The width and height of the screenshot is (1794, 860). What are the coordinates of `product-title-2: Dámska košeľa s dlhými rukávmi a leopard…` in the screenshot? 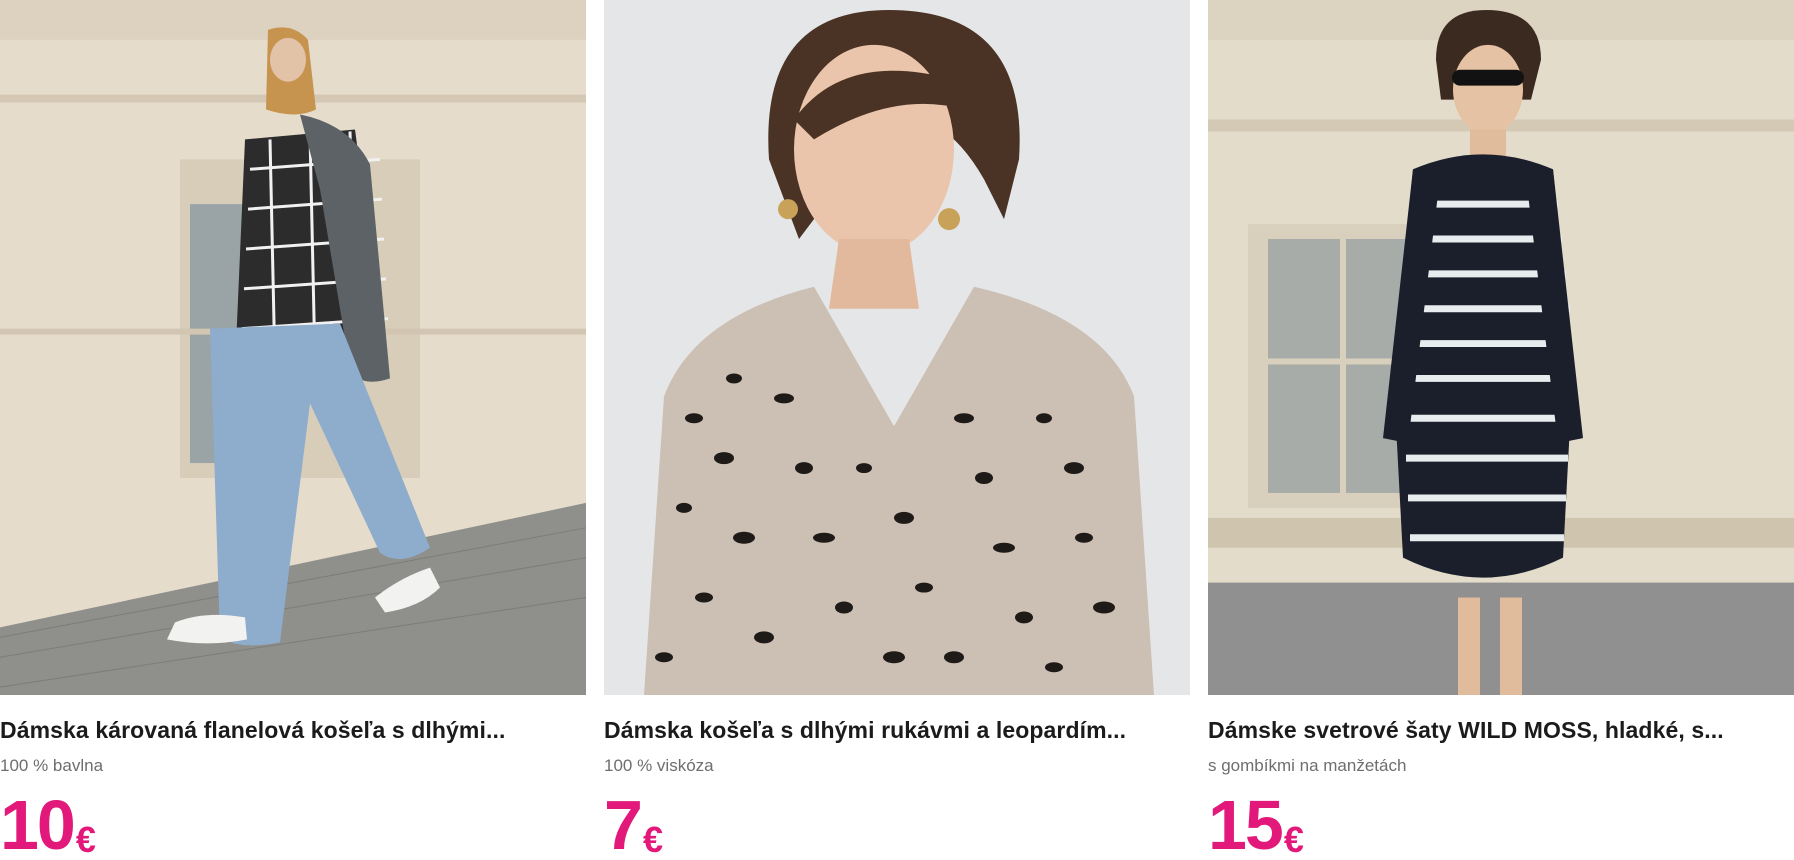 It's located at (897, 730).